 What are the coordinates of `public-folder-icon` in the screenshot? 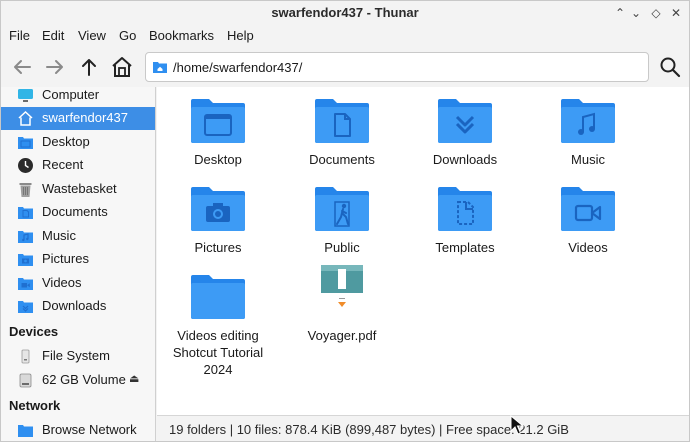 It's located at (342, 209).